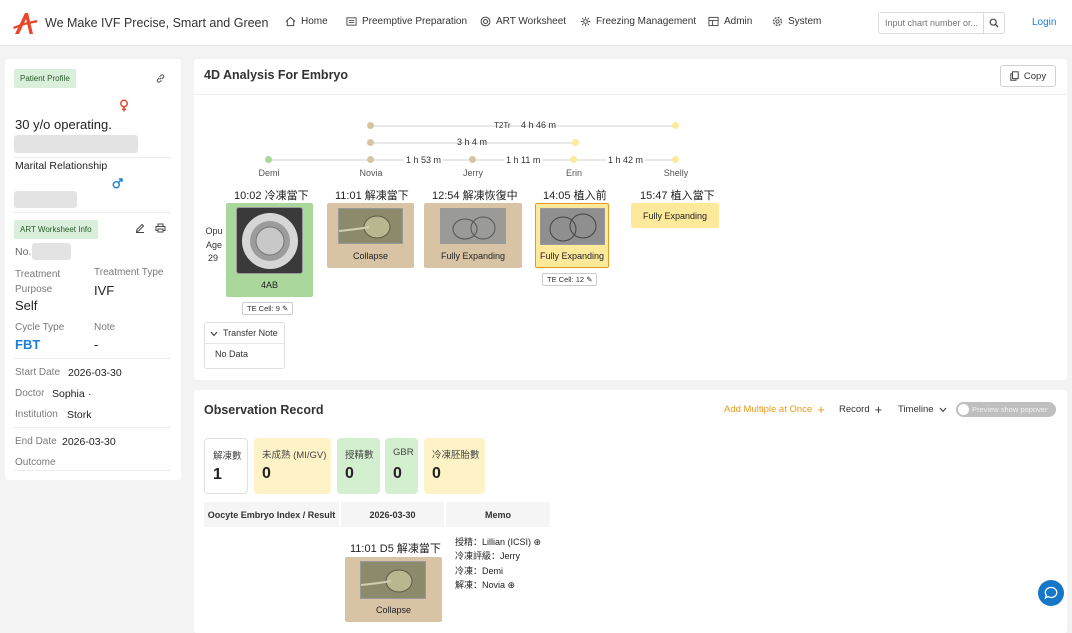  Describe the element at coordinates (160, 228) in the screenshot. I see `print-icon` at that location.